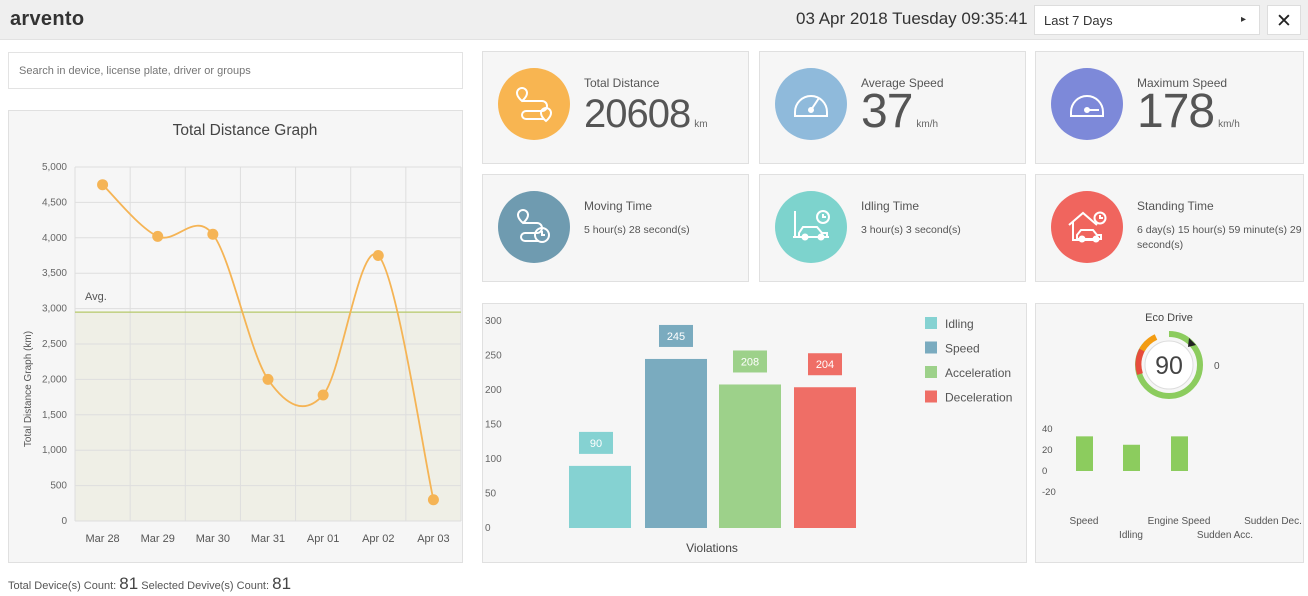  What do you see at coordinates (282, 583) in the screenshot?
I see `selected-device-count: 81` at bounding box center [282, 583].